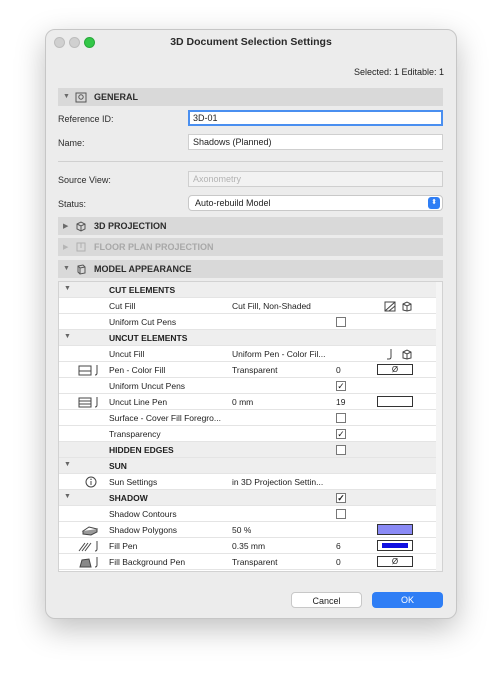 Image resolution: width=500 pixels, height=677 pixels. I want to click on row-label: Fill Background Pen, so click(147, 562).